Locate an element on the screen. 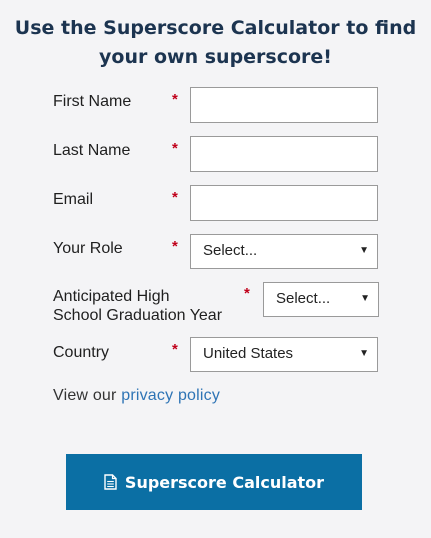 This screenshot has width=431, height=538. document-icon is located at coordinates (110, 482).